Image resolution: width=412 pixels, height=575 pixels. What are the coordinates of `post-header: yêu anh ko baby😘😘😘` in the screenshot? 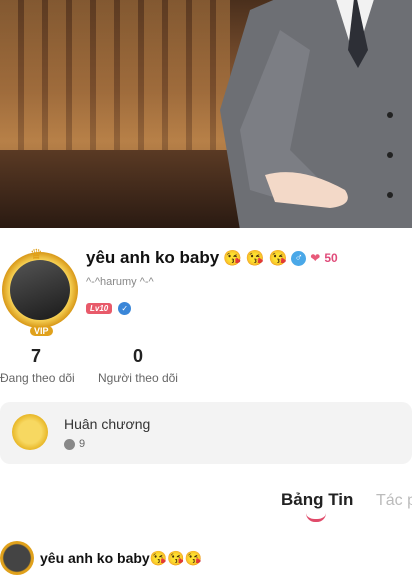 It's located at (101, 558).